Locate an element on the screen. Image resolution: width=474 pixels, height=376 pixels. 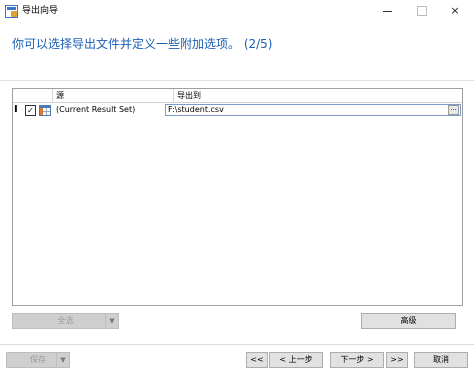
save-label: 保存 is located at coordinates (38, 359).